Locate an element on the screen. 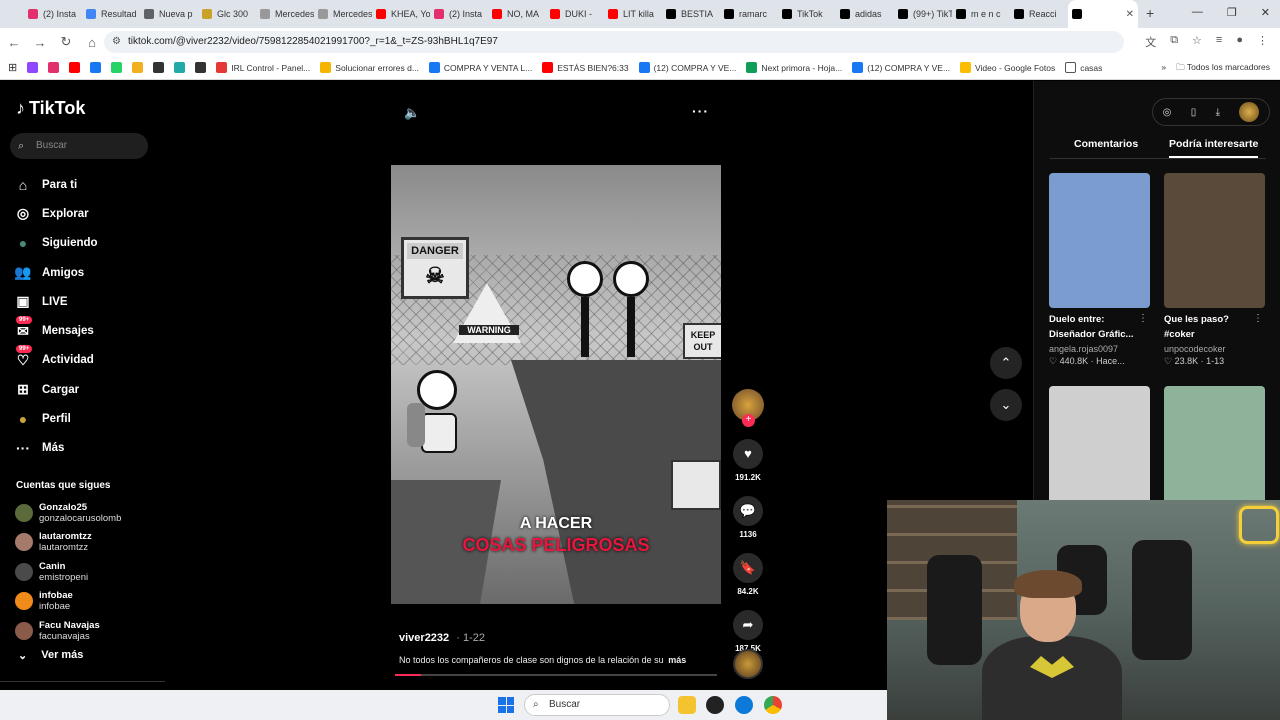 Image resolution: width=1280 pixels, height=720 pixels. browser-tab: ✕ is located at coordinates (1103, 14).